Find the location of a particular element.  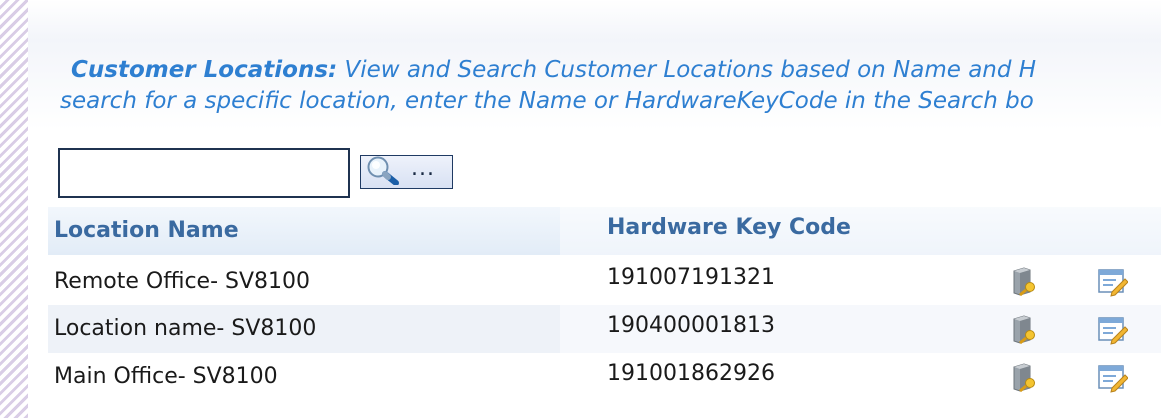

table-header: Location Name Hardware Key Code is located at coordinates (604, 231).